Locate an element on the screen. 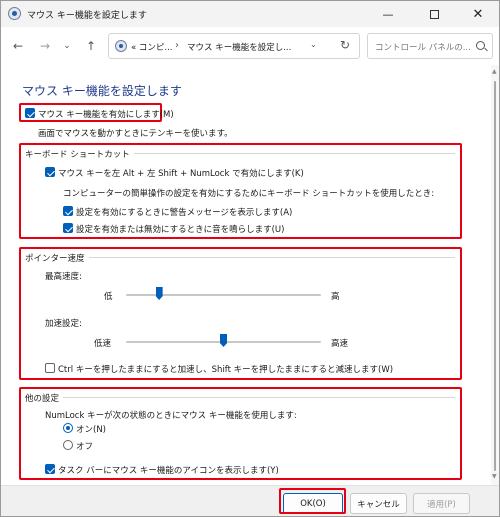 The height and width of the screenshot is (517, 500). window-title: マウス キー機能を設定します is located at coordinates (87, 16).